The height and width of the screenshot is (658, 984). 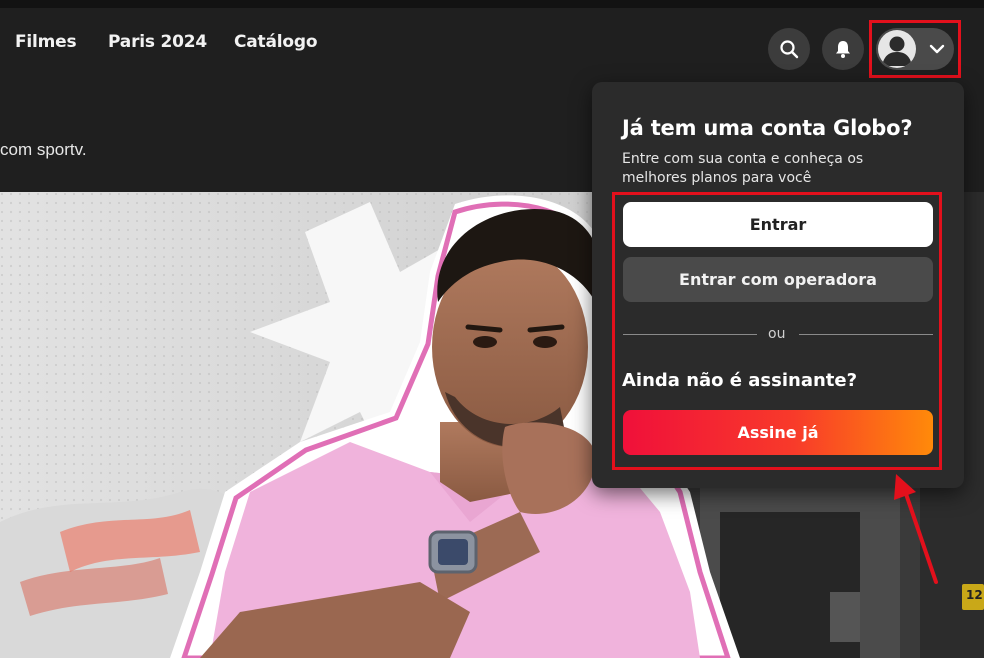 What do you see at coordinates (937, 49) in the screenshot?
I see `chevron-down-icon` at bounding box center [937, 49].